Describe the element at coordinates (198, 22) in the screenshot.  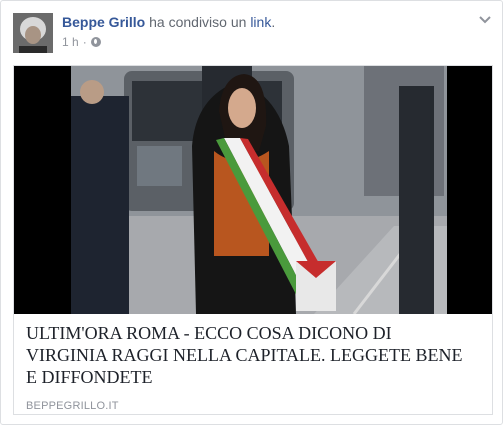
I see `action-text: ha condiviso un` at that location.